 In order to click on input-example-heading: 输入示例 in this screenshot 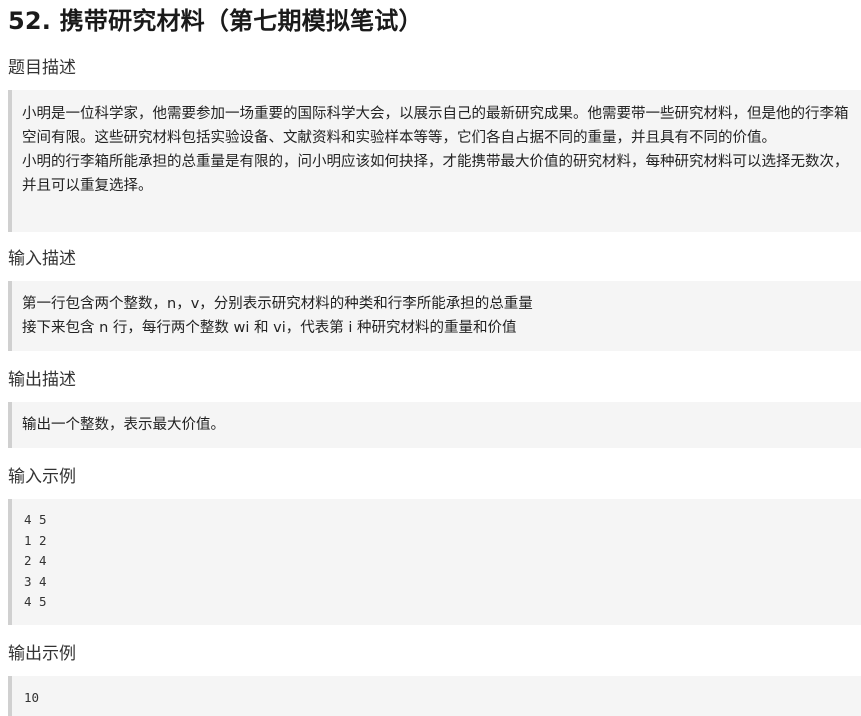, I will do `click(42, 477)`.